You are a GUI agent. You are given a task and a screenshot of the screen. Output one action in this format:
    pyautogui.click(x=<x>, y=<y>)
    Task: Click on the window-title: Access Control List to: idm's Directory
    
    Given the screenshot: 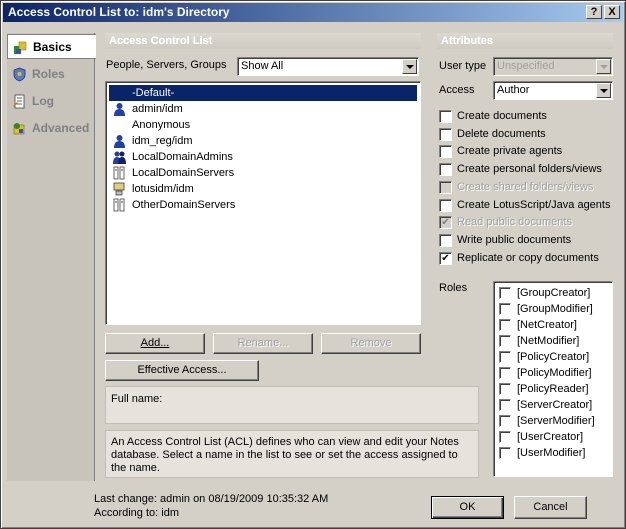 What is the action you would take?
    pyautogui.click(x=119, y=12)
    